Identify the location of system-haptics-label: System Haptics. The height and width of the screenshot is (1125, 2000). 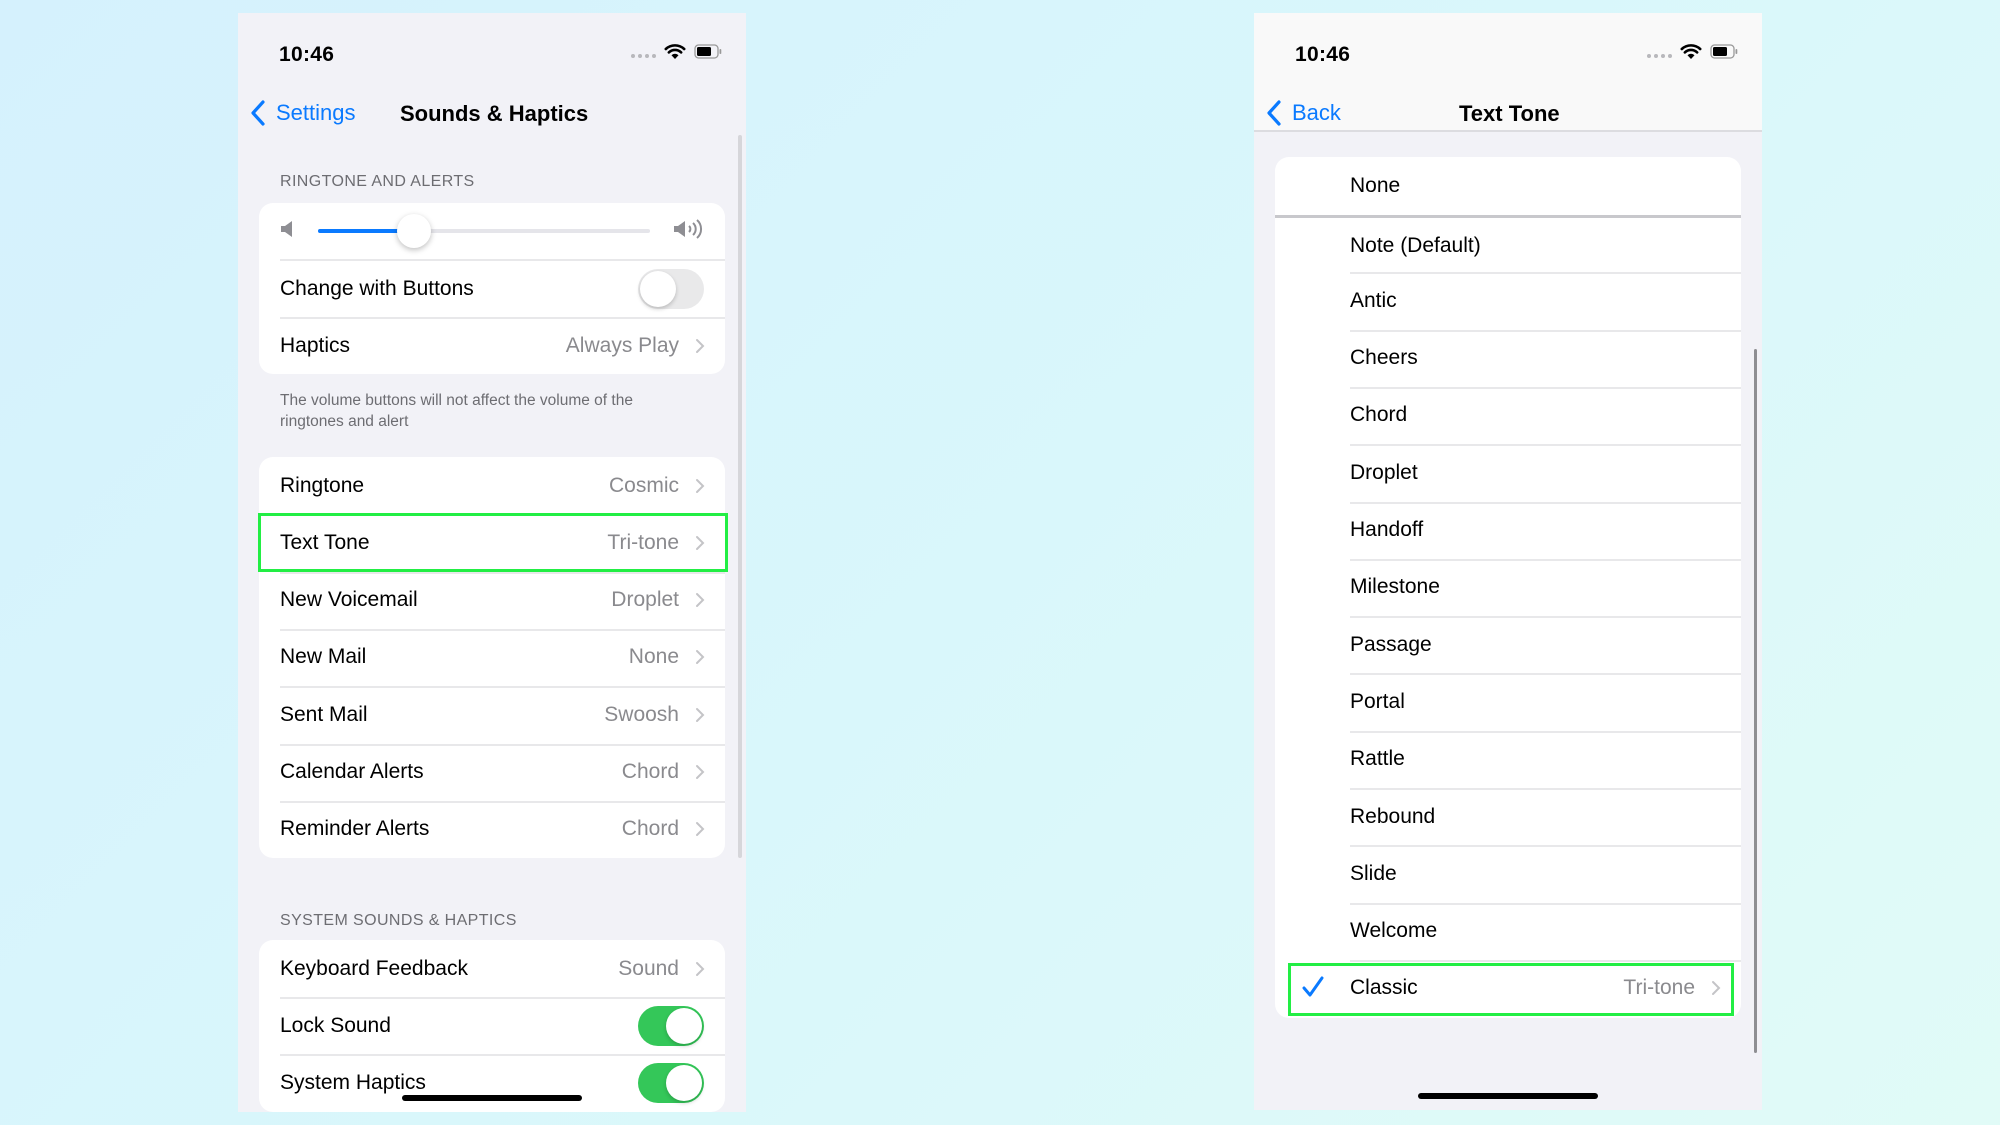
(353, 1082).